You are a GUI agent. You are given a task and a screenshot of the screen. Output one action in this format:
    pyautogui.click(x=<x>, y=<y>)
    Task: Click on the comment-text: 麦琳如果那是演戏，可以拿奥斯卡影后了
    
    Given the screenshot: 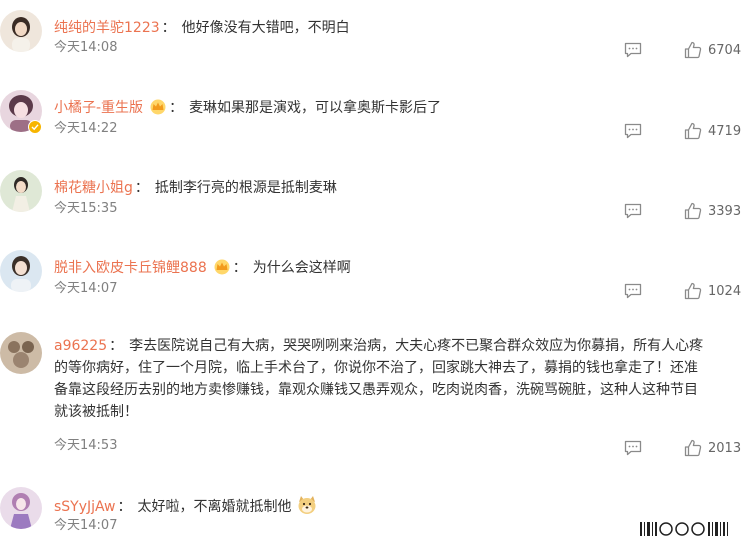 What is the action you would take?
    pyautogui.click(x=315, y=108)
    